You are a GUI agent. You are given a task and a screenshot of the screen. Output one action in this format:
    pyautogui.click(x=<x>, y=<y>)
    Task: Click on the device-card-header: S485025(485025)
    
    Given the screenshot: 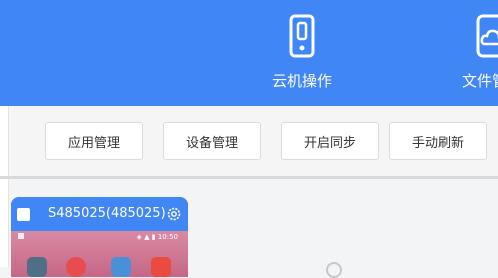 What is the action you would take?
    pyautogui.click(x=99, y=214)
    